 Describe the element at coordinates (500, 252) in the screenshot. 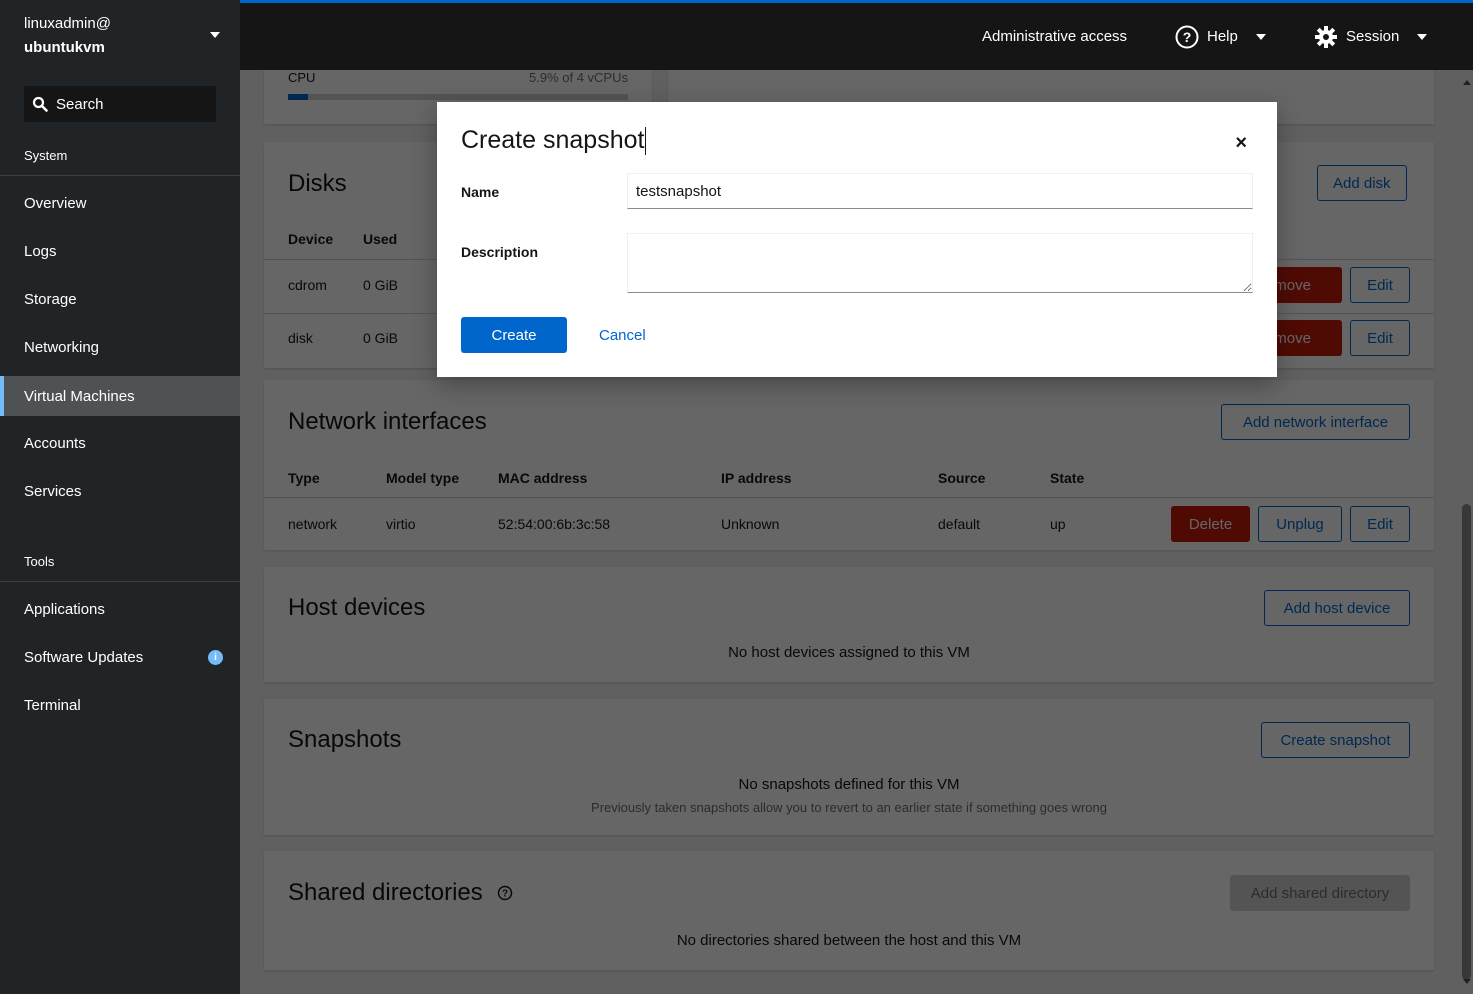

I see `description-label: Description` at that location.